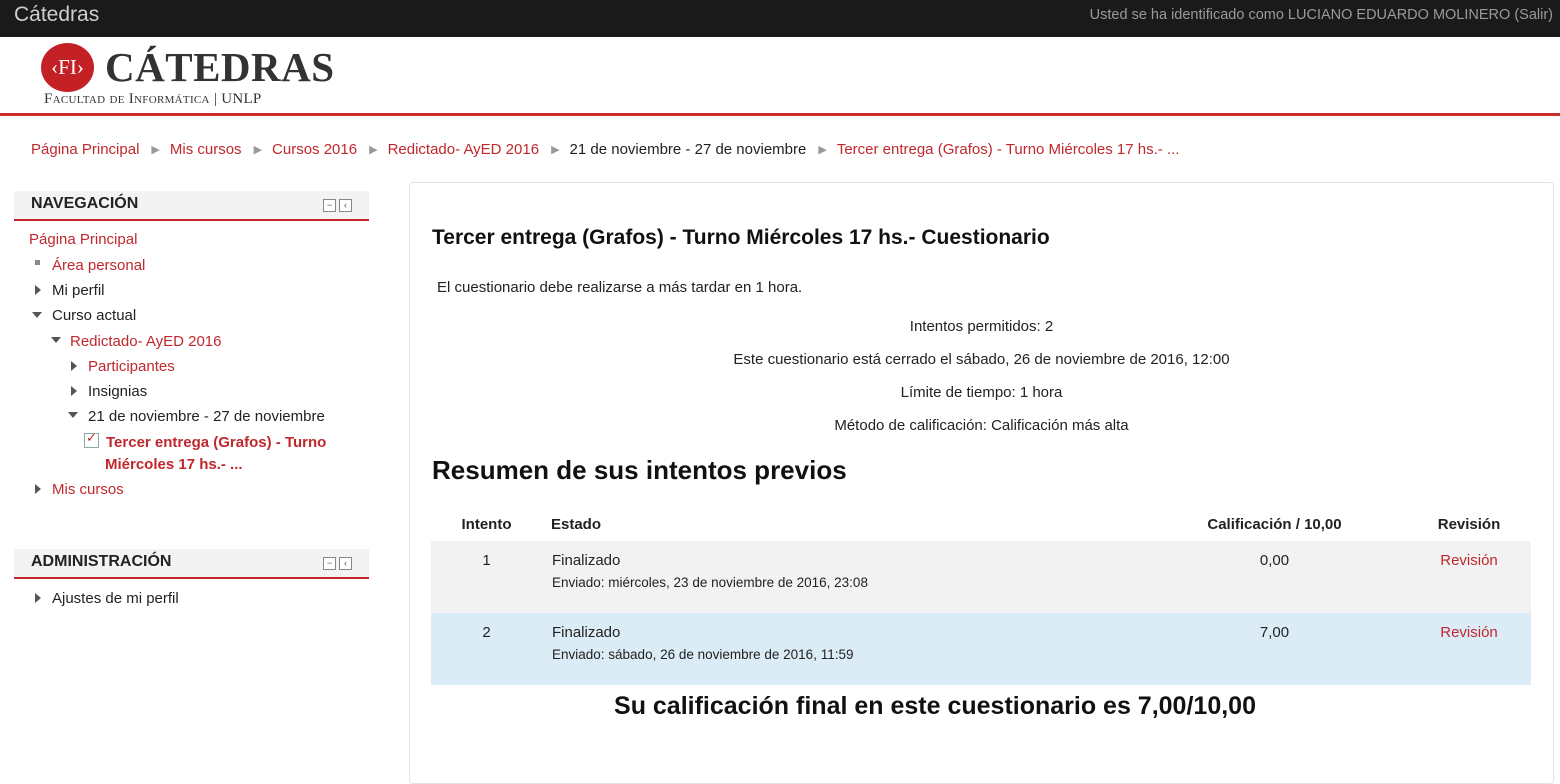 The height and width of the screenshot is (784, 1560). What do you see at coordinates (486, 524) in the screenshot?
I see `col-header-attempt: Intento` at bounding box center [486, 524].